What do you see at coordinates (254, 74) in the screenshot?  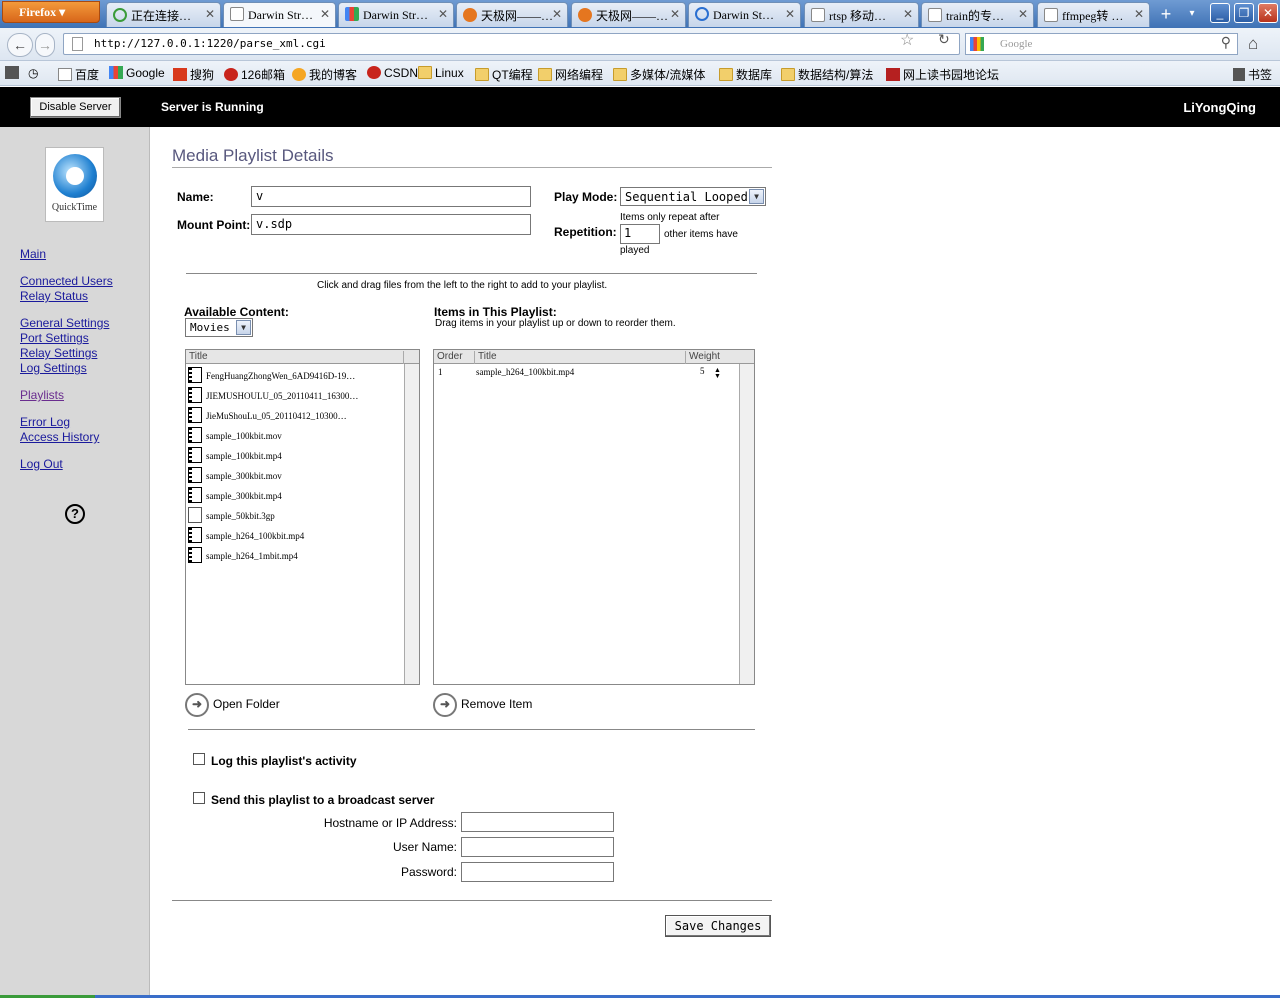 I see `bookmark-126: 126邮箱` at bounding box center [254, 74].